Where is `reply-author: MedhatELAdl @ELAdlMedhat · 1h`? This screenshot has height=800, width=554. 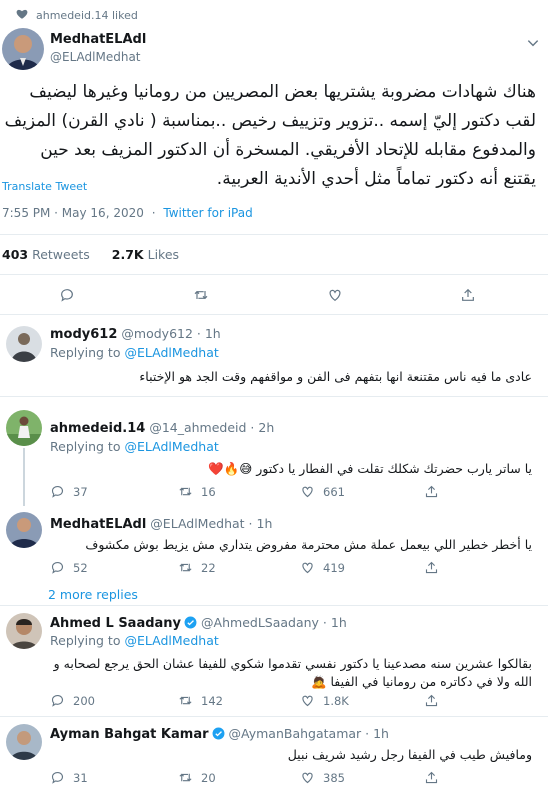
reply-author: MedhatELAdl @ELAdlMedhat · 1h is located at coordinates (161, 524).